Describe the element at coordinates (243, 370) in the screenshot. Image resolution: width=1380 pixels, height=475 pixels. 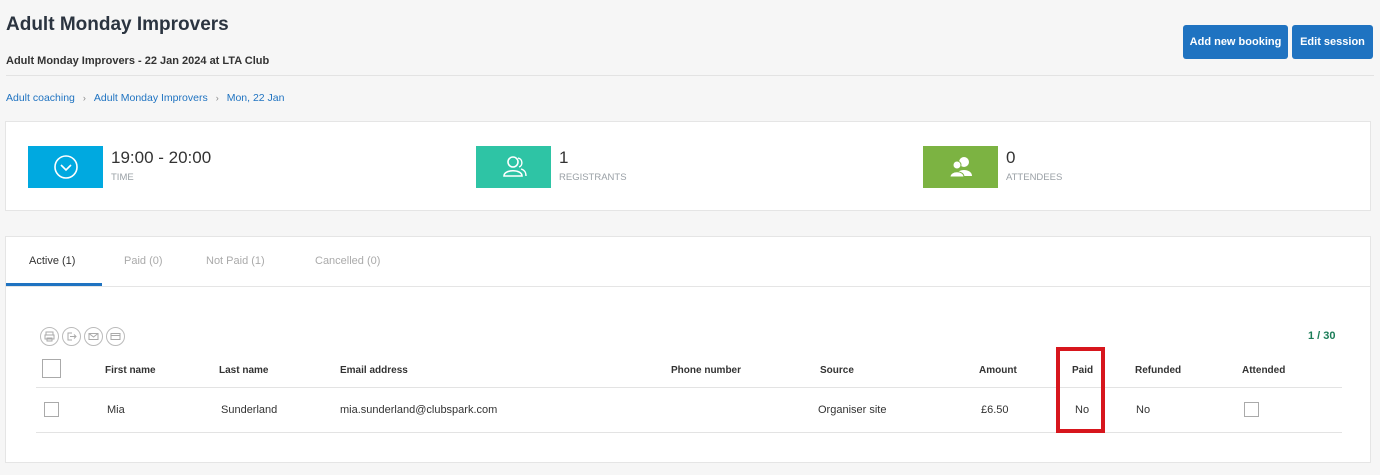
I see `column-header-last-name: Last name` at that location.